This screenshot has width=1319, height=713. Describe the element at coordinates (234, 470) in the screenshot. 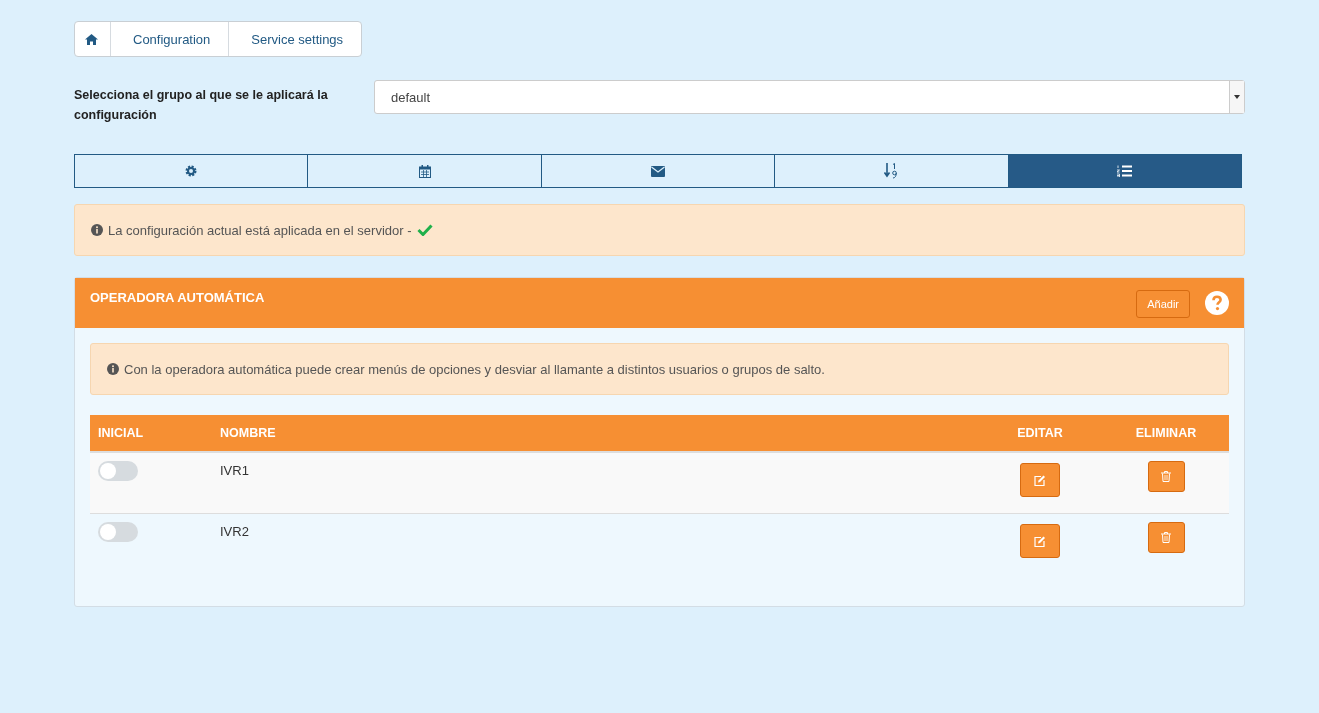

I see `row-name: IVR1` at that location.